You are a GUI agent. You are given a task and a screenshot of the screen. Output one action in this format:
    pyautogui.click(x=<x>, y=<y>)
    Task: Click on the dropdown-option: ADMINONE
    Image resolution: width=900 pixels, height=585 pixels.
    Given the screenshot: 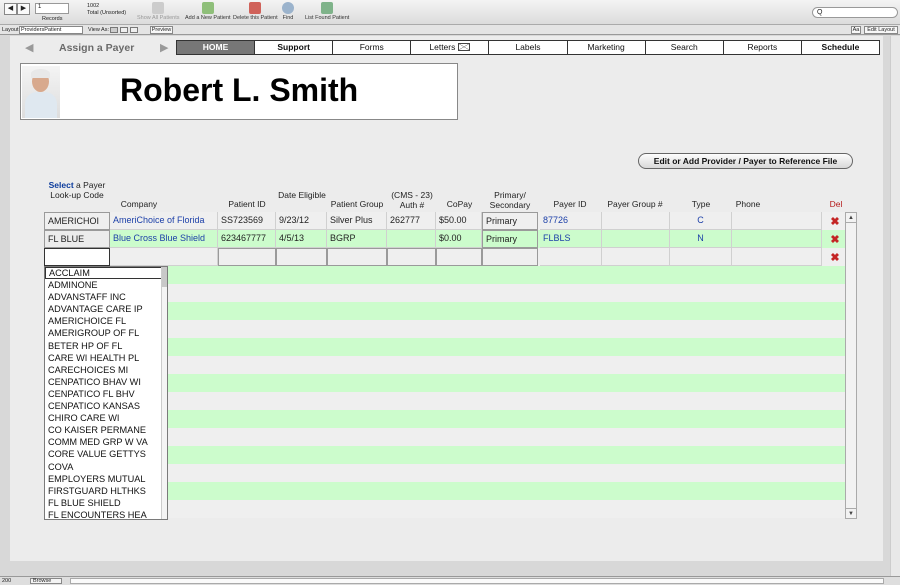 What is the action you would take?
    pyautogui.click(x=106, y=285)
    